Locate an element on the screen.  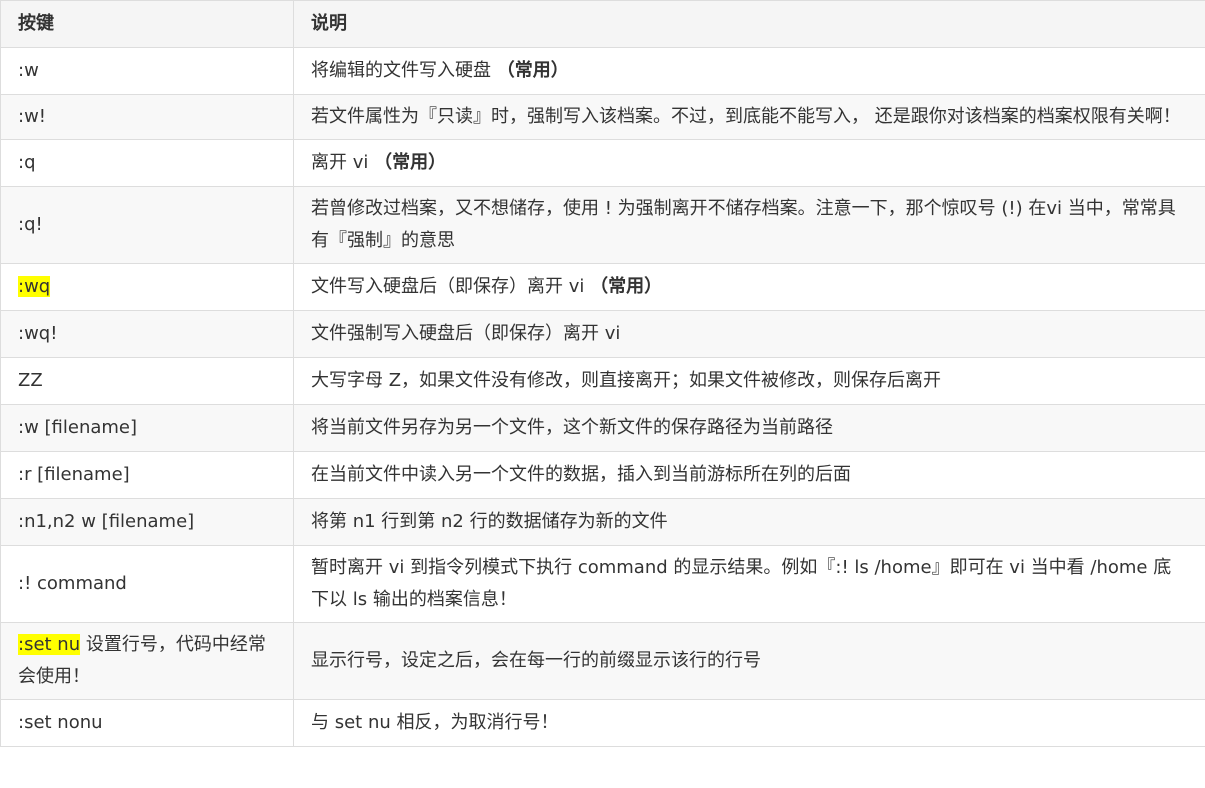
key-text: :wq! is located at coordinates (38, 333).